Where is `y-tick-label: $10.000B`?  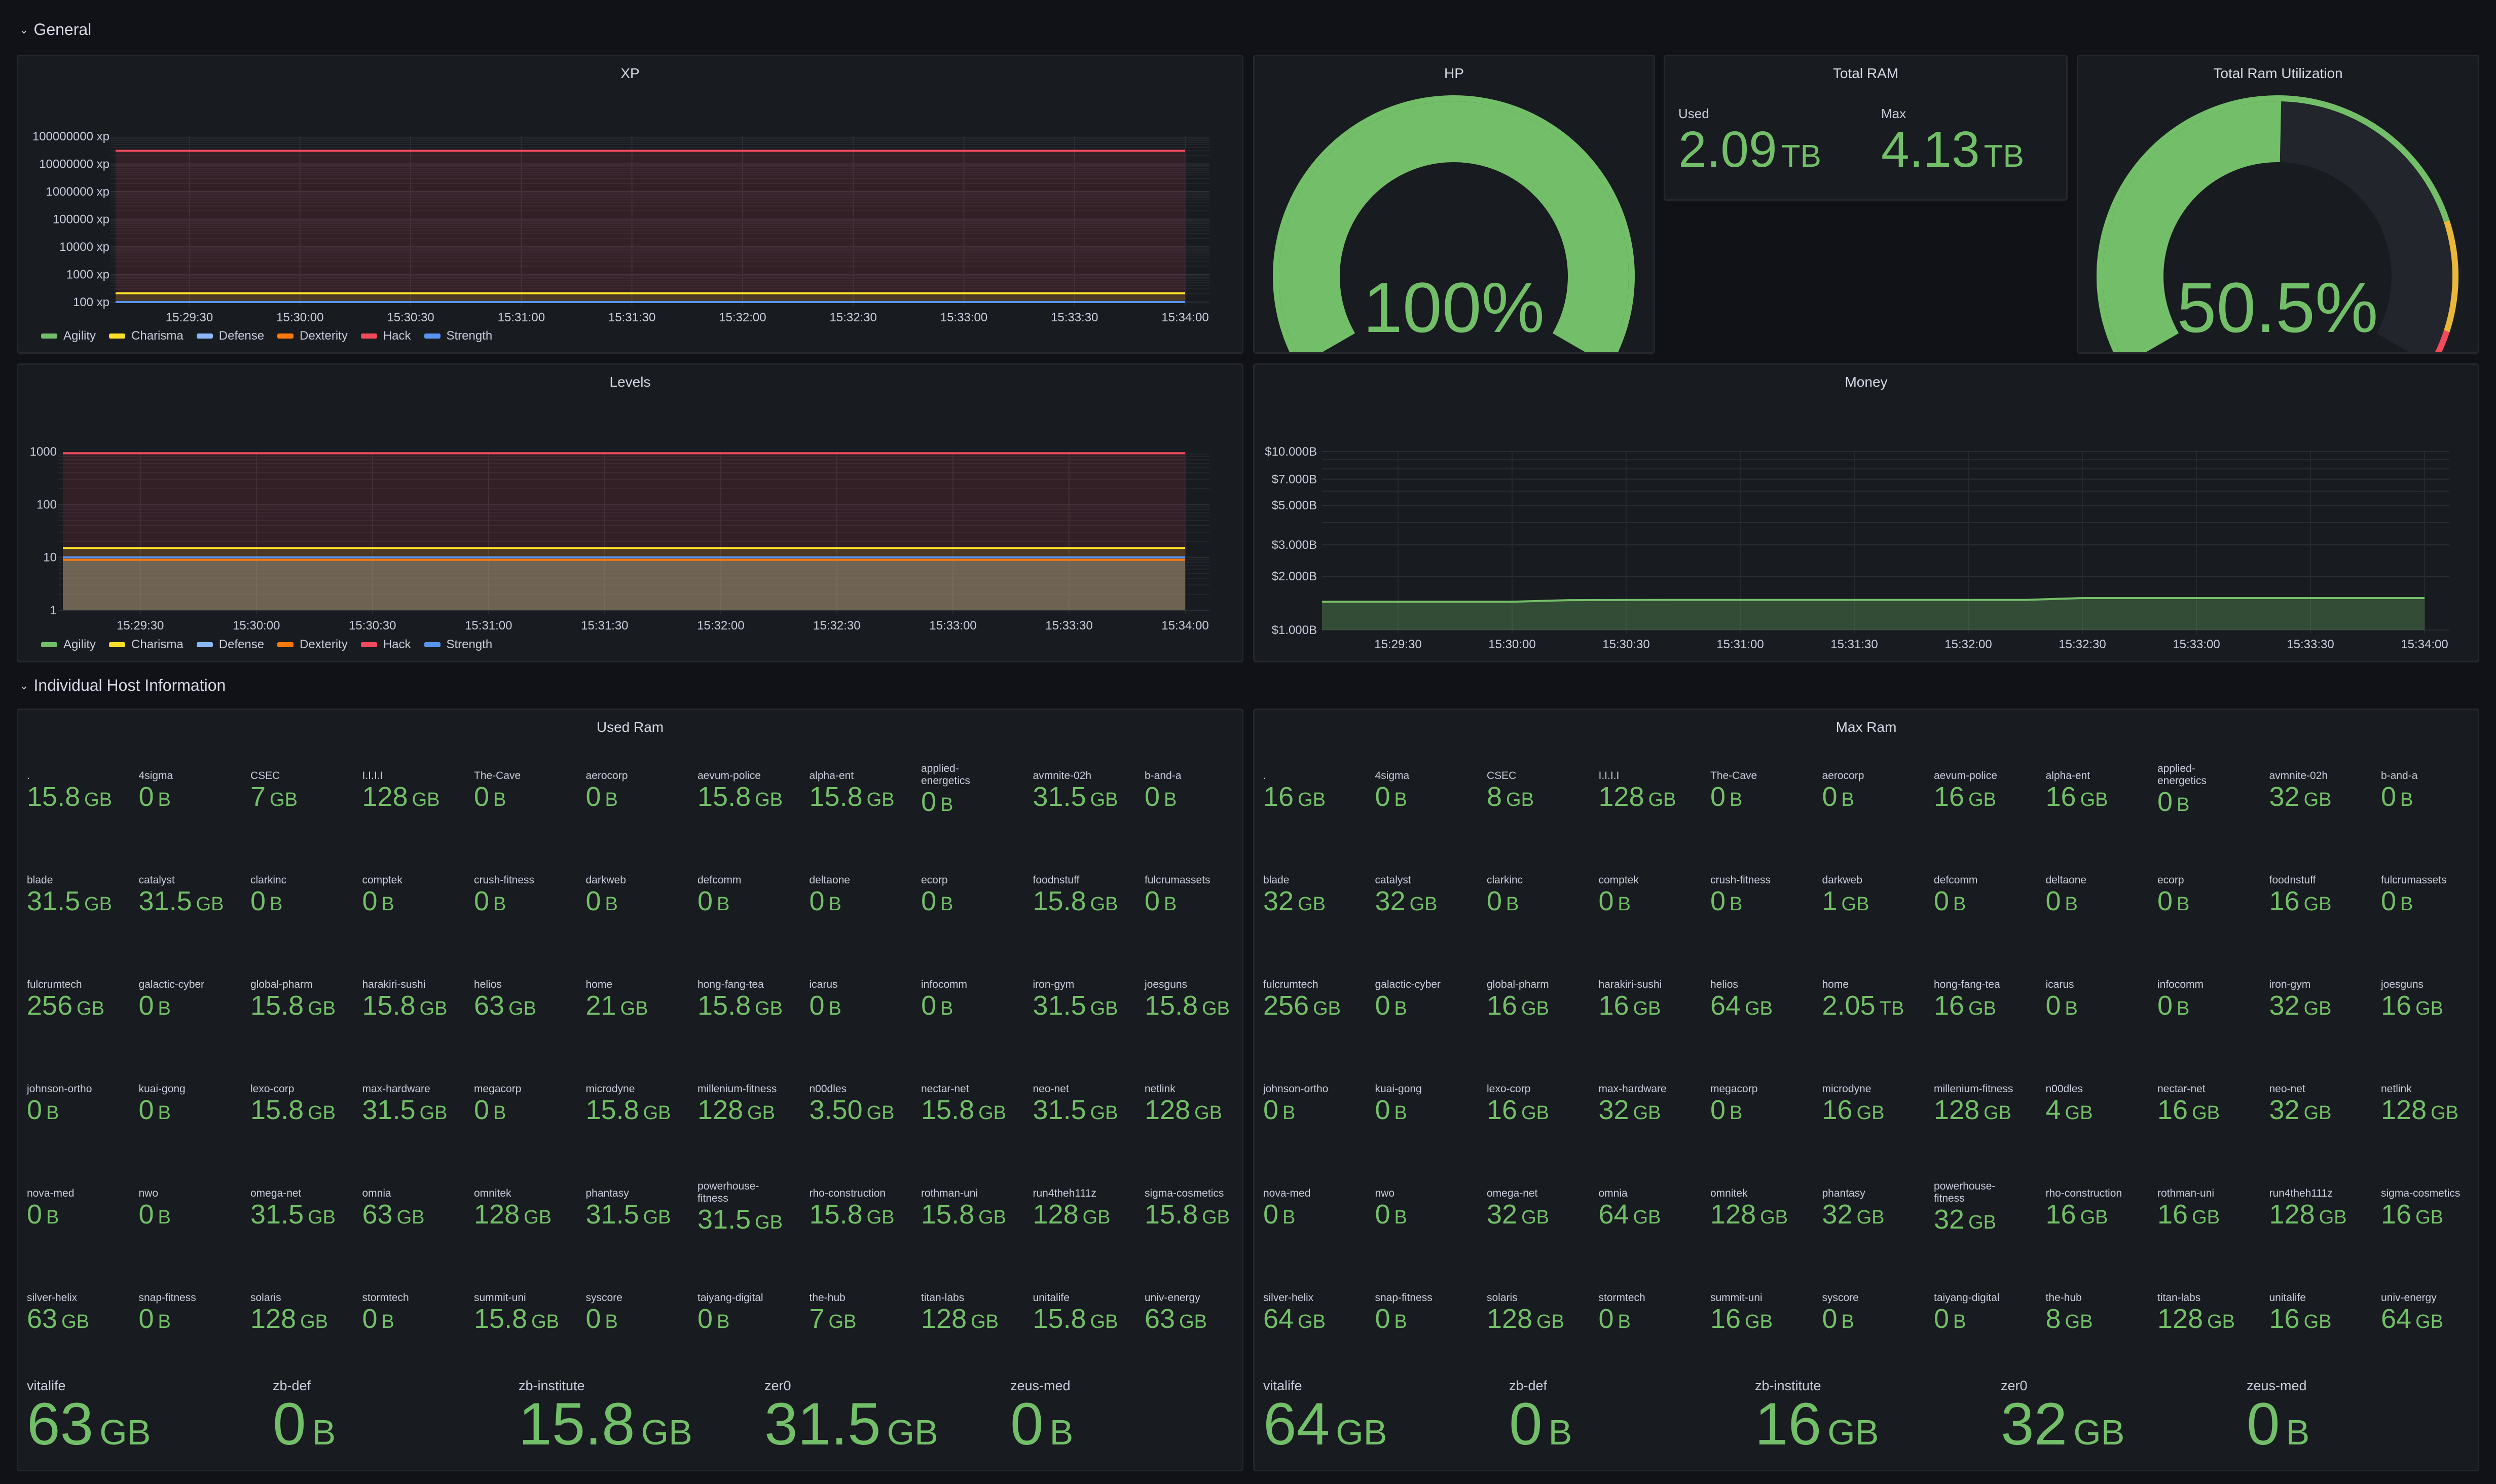
y-tick-label: $10.000B is located at coordinates (1291, 452).